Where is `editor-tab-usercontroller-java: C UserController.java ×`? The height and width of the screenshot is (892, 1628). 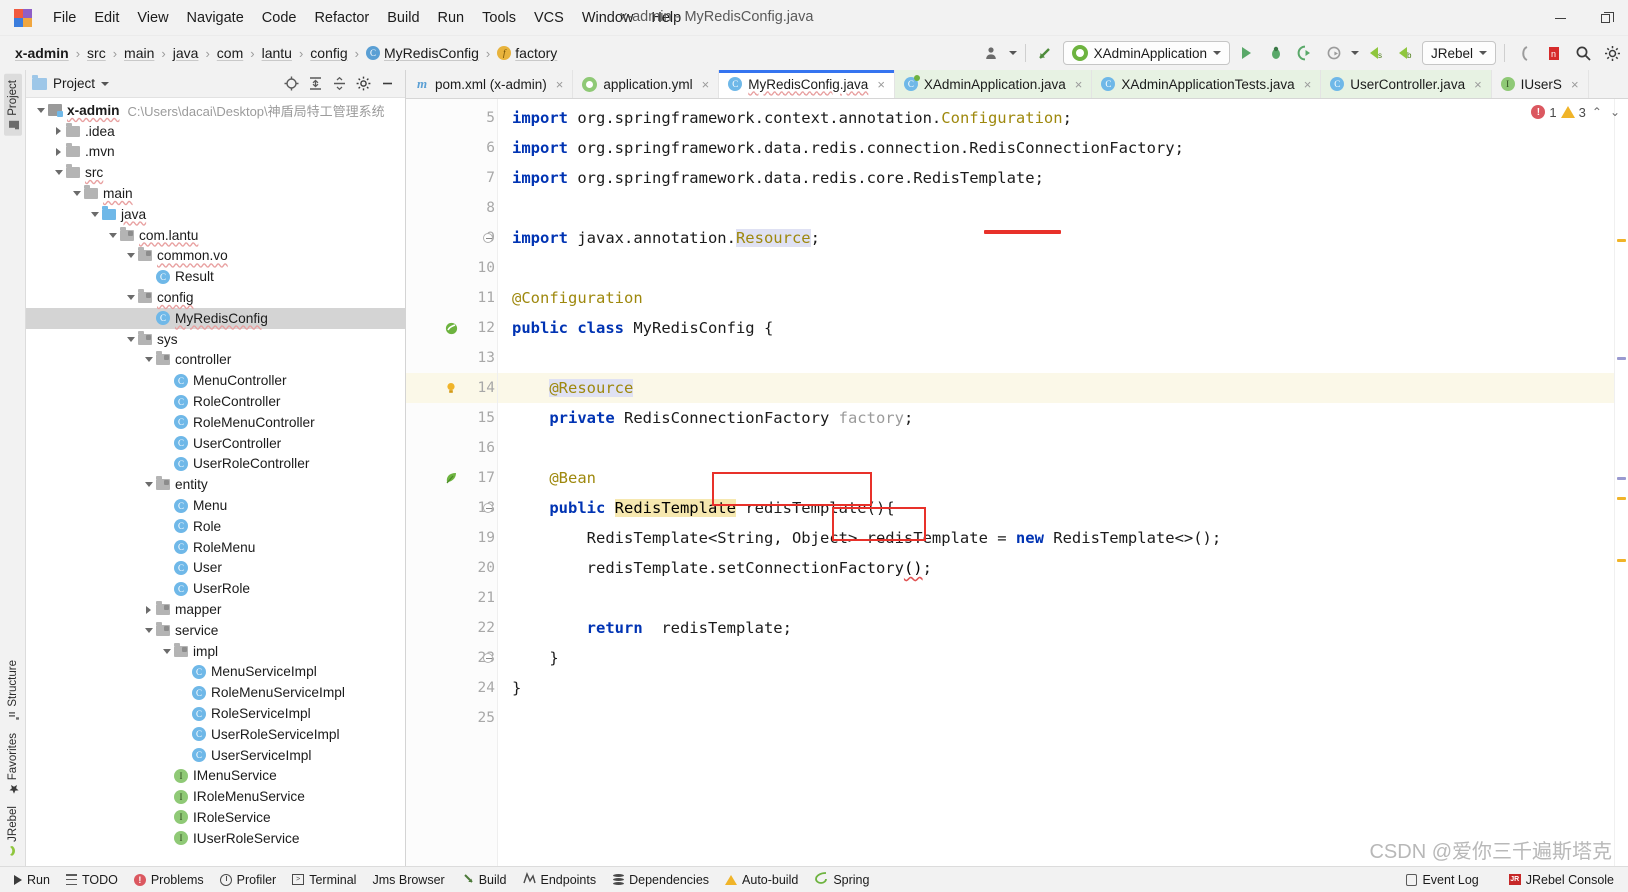 editor-tab-usercontroller-java: C UserController.java × is located at coordinates (1406, 84).